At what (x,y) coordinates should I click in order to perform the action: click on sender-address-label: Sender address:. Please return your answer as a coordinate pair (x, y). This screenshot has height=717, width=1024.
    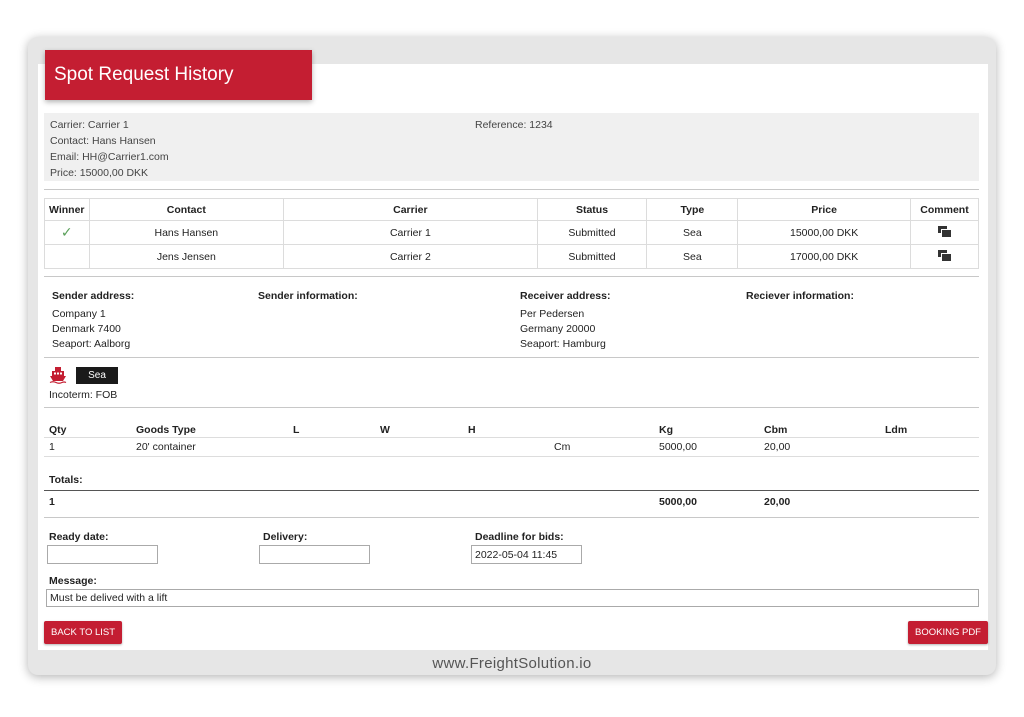
    Looking at the image, I should click on (93, 296).